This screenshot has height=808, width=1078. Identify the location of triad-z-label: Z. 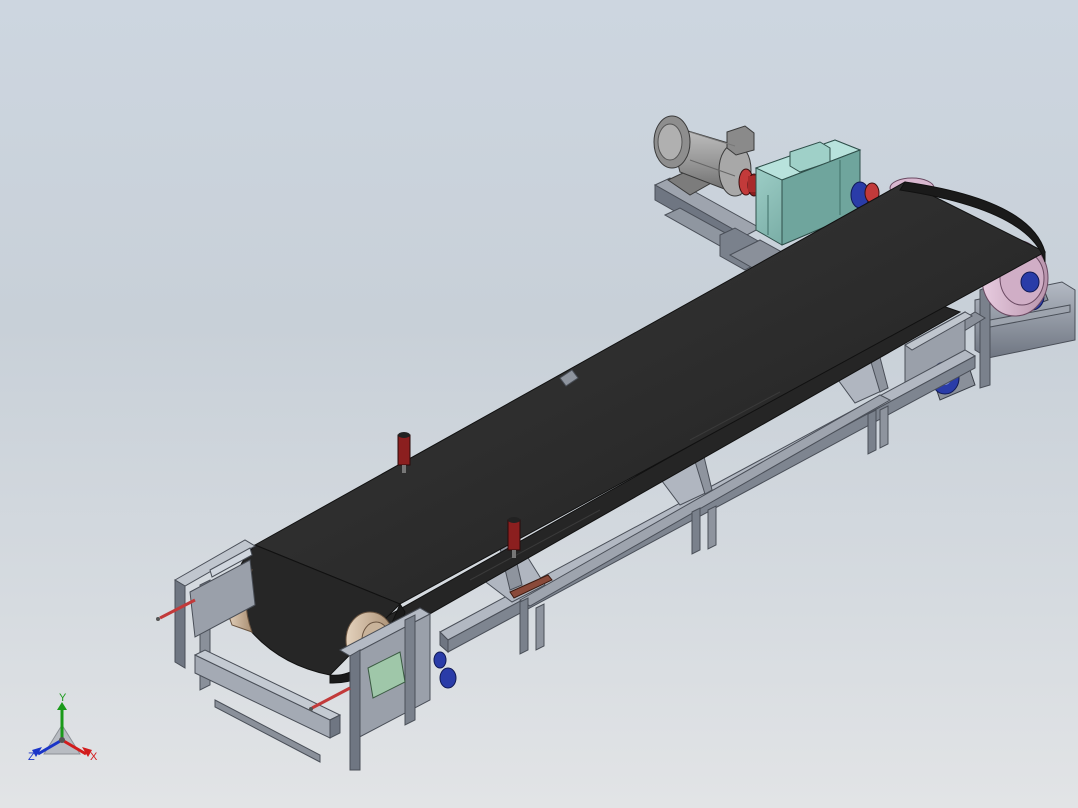
(31, 757).